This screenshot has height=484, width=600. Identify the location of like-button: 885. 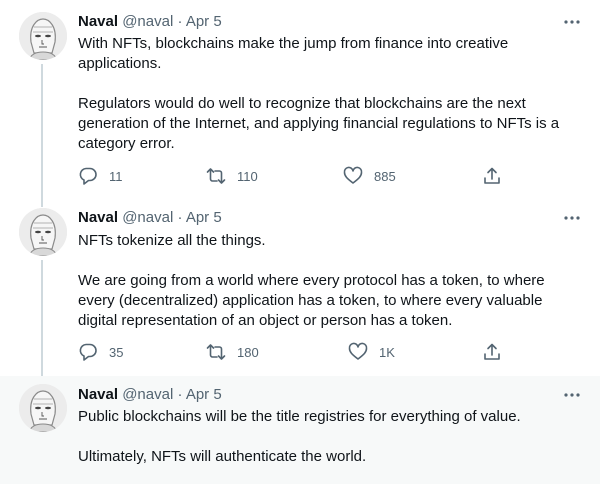
(369, 176).